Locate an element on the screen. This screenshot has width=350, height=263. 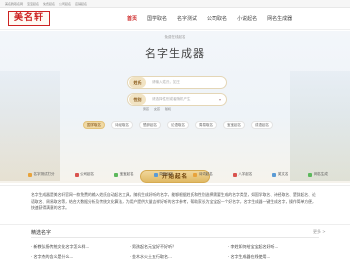
option-zhouyi: 周易取名 is located at coordinates (206, 125).